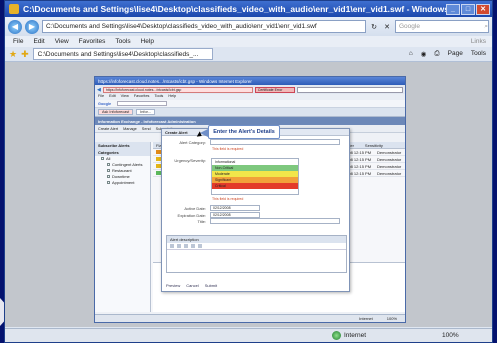 The image size is (497, 343). What do you see at coordinates (125, 97) in the screenshot?
I see `inner-menu-view: View` at bounding box center [125, 97].